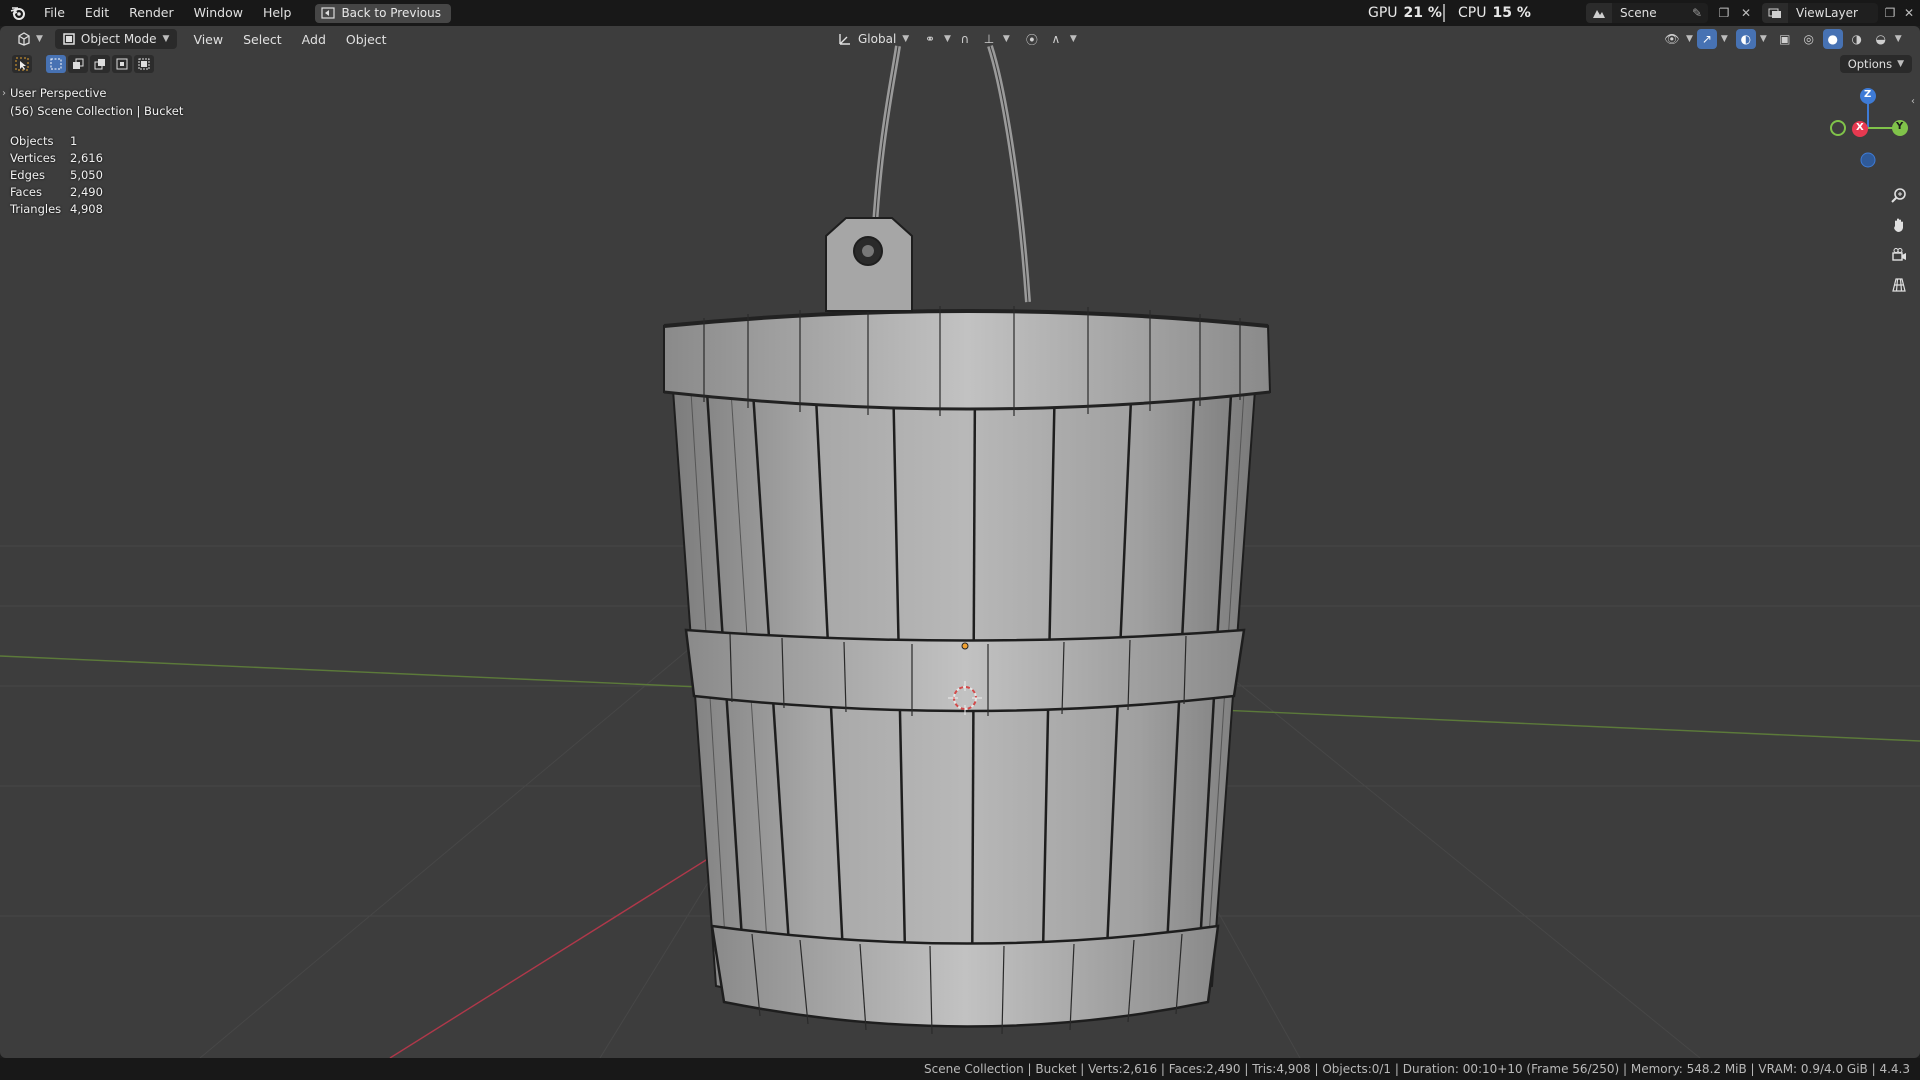  I want to click on snap-increment-icon: ⊥, so click(989, 39).